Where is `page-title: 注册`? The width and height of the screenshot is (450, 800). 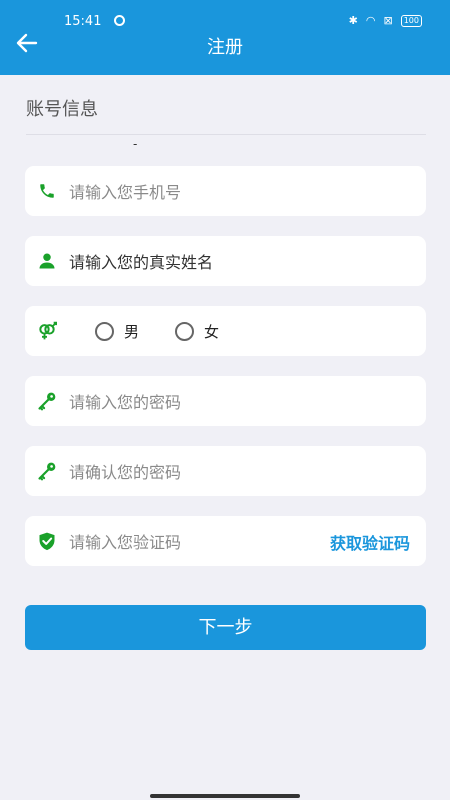
page-title: 注册 is located at coordinates (225, 47).